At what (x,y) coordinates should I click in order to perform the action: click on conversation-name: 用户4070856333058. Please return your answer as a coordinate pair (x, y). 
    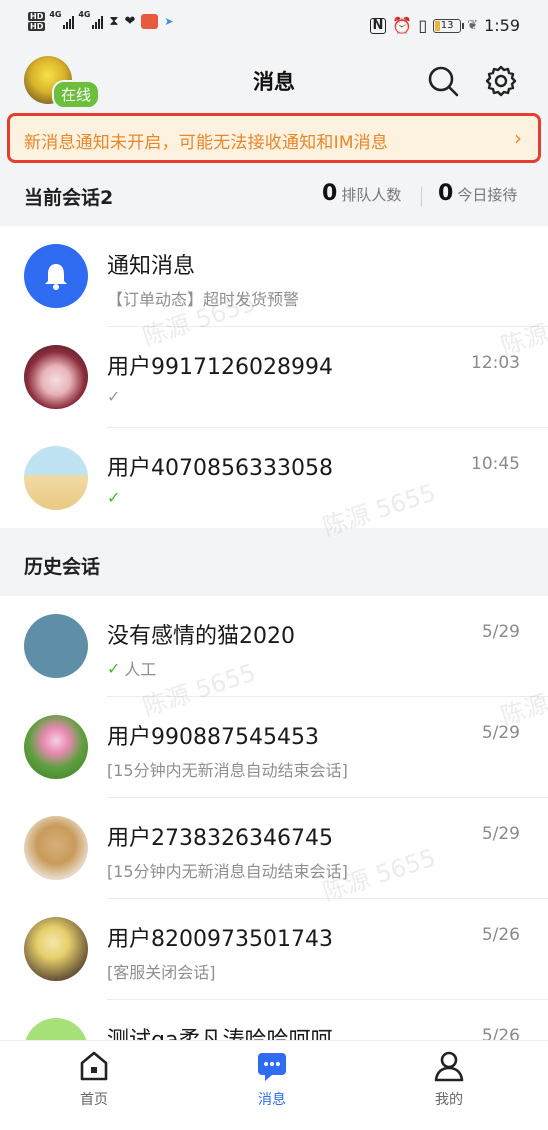
    Looking at the image, I should click on (220, 468).